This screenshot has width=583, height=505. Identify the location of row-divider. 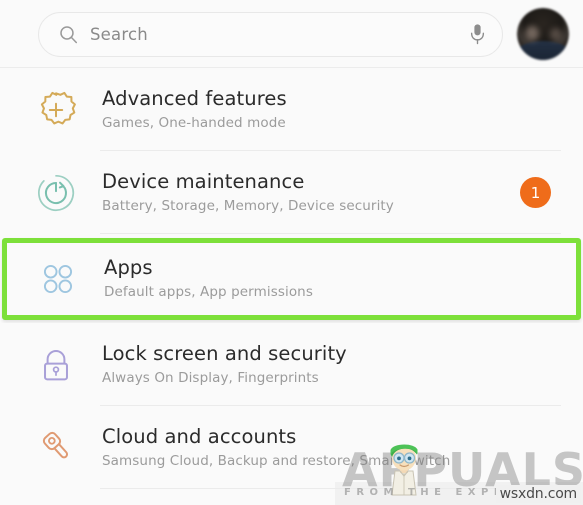
(330, 488).